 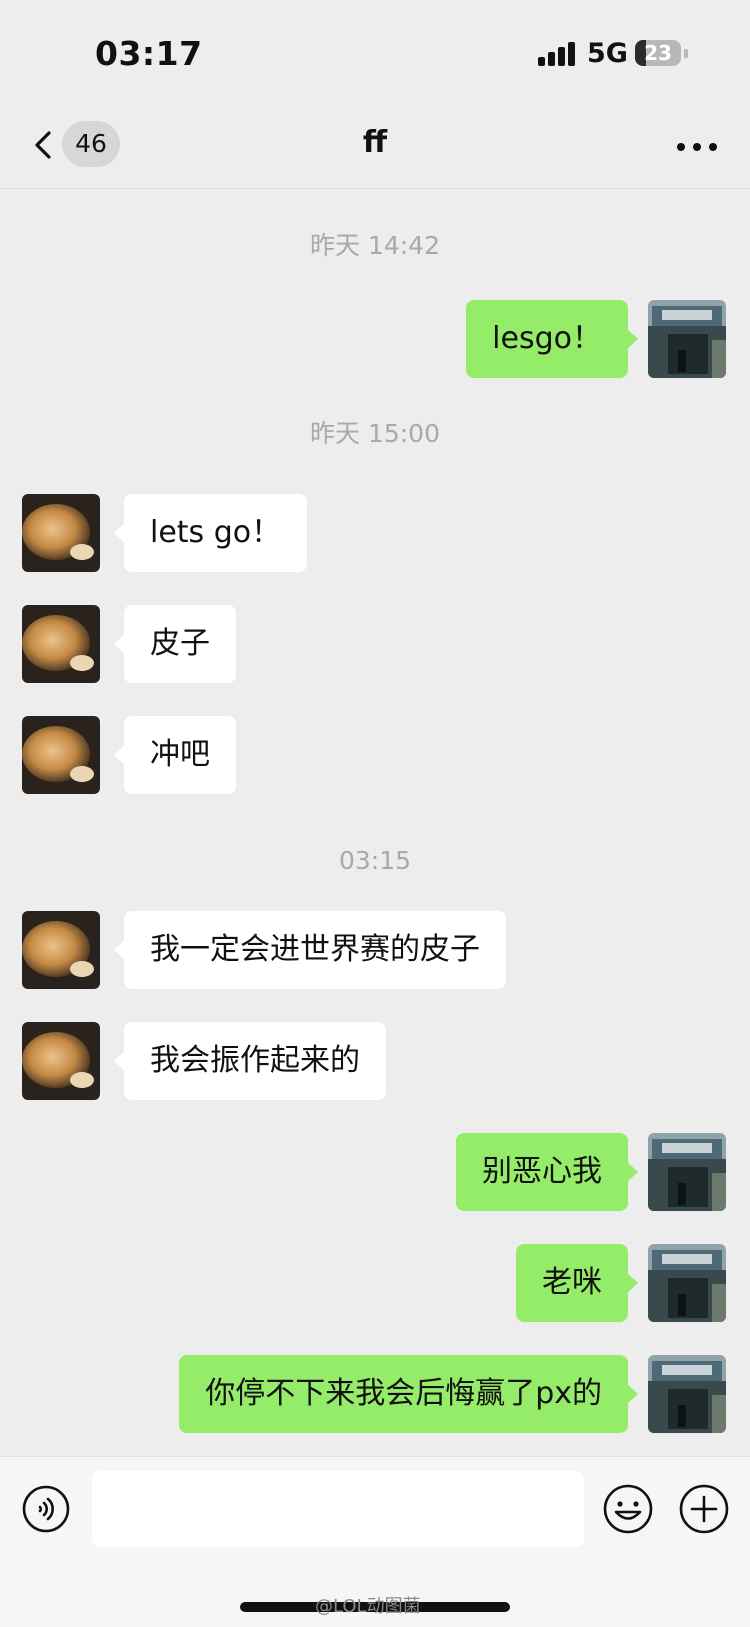 I want to click on message-bubble-incoming: 我会振作起来的, so click(x=250, y=1061).